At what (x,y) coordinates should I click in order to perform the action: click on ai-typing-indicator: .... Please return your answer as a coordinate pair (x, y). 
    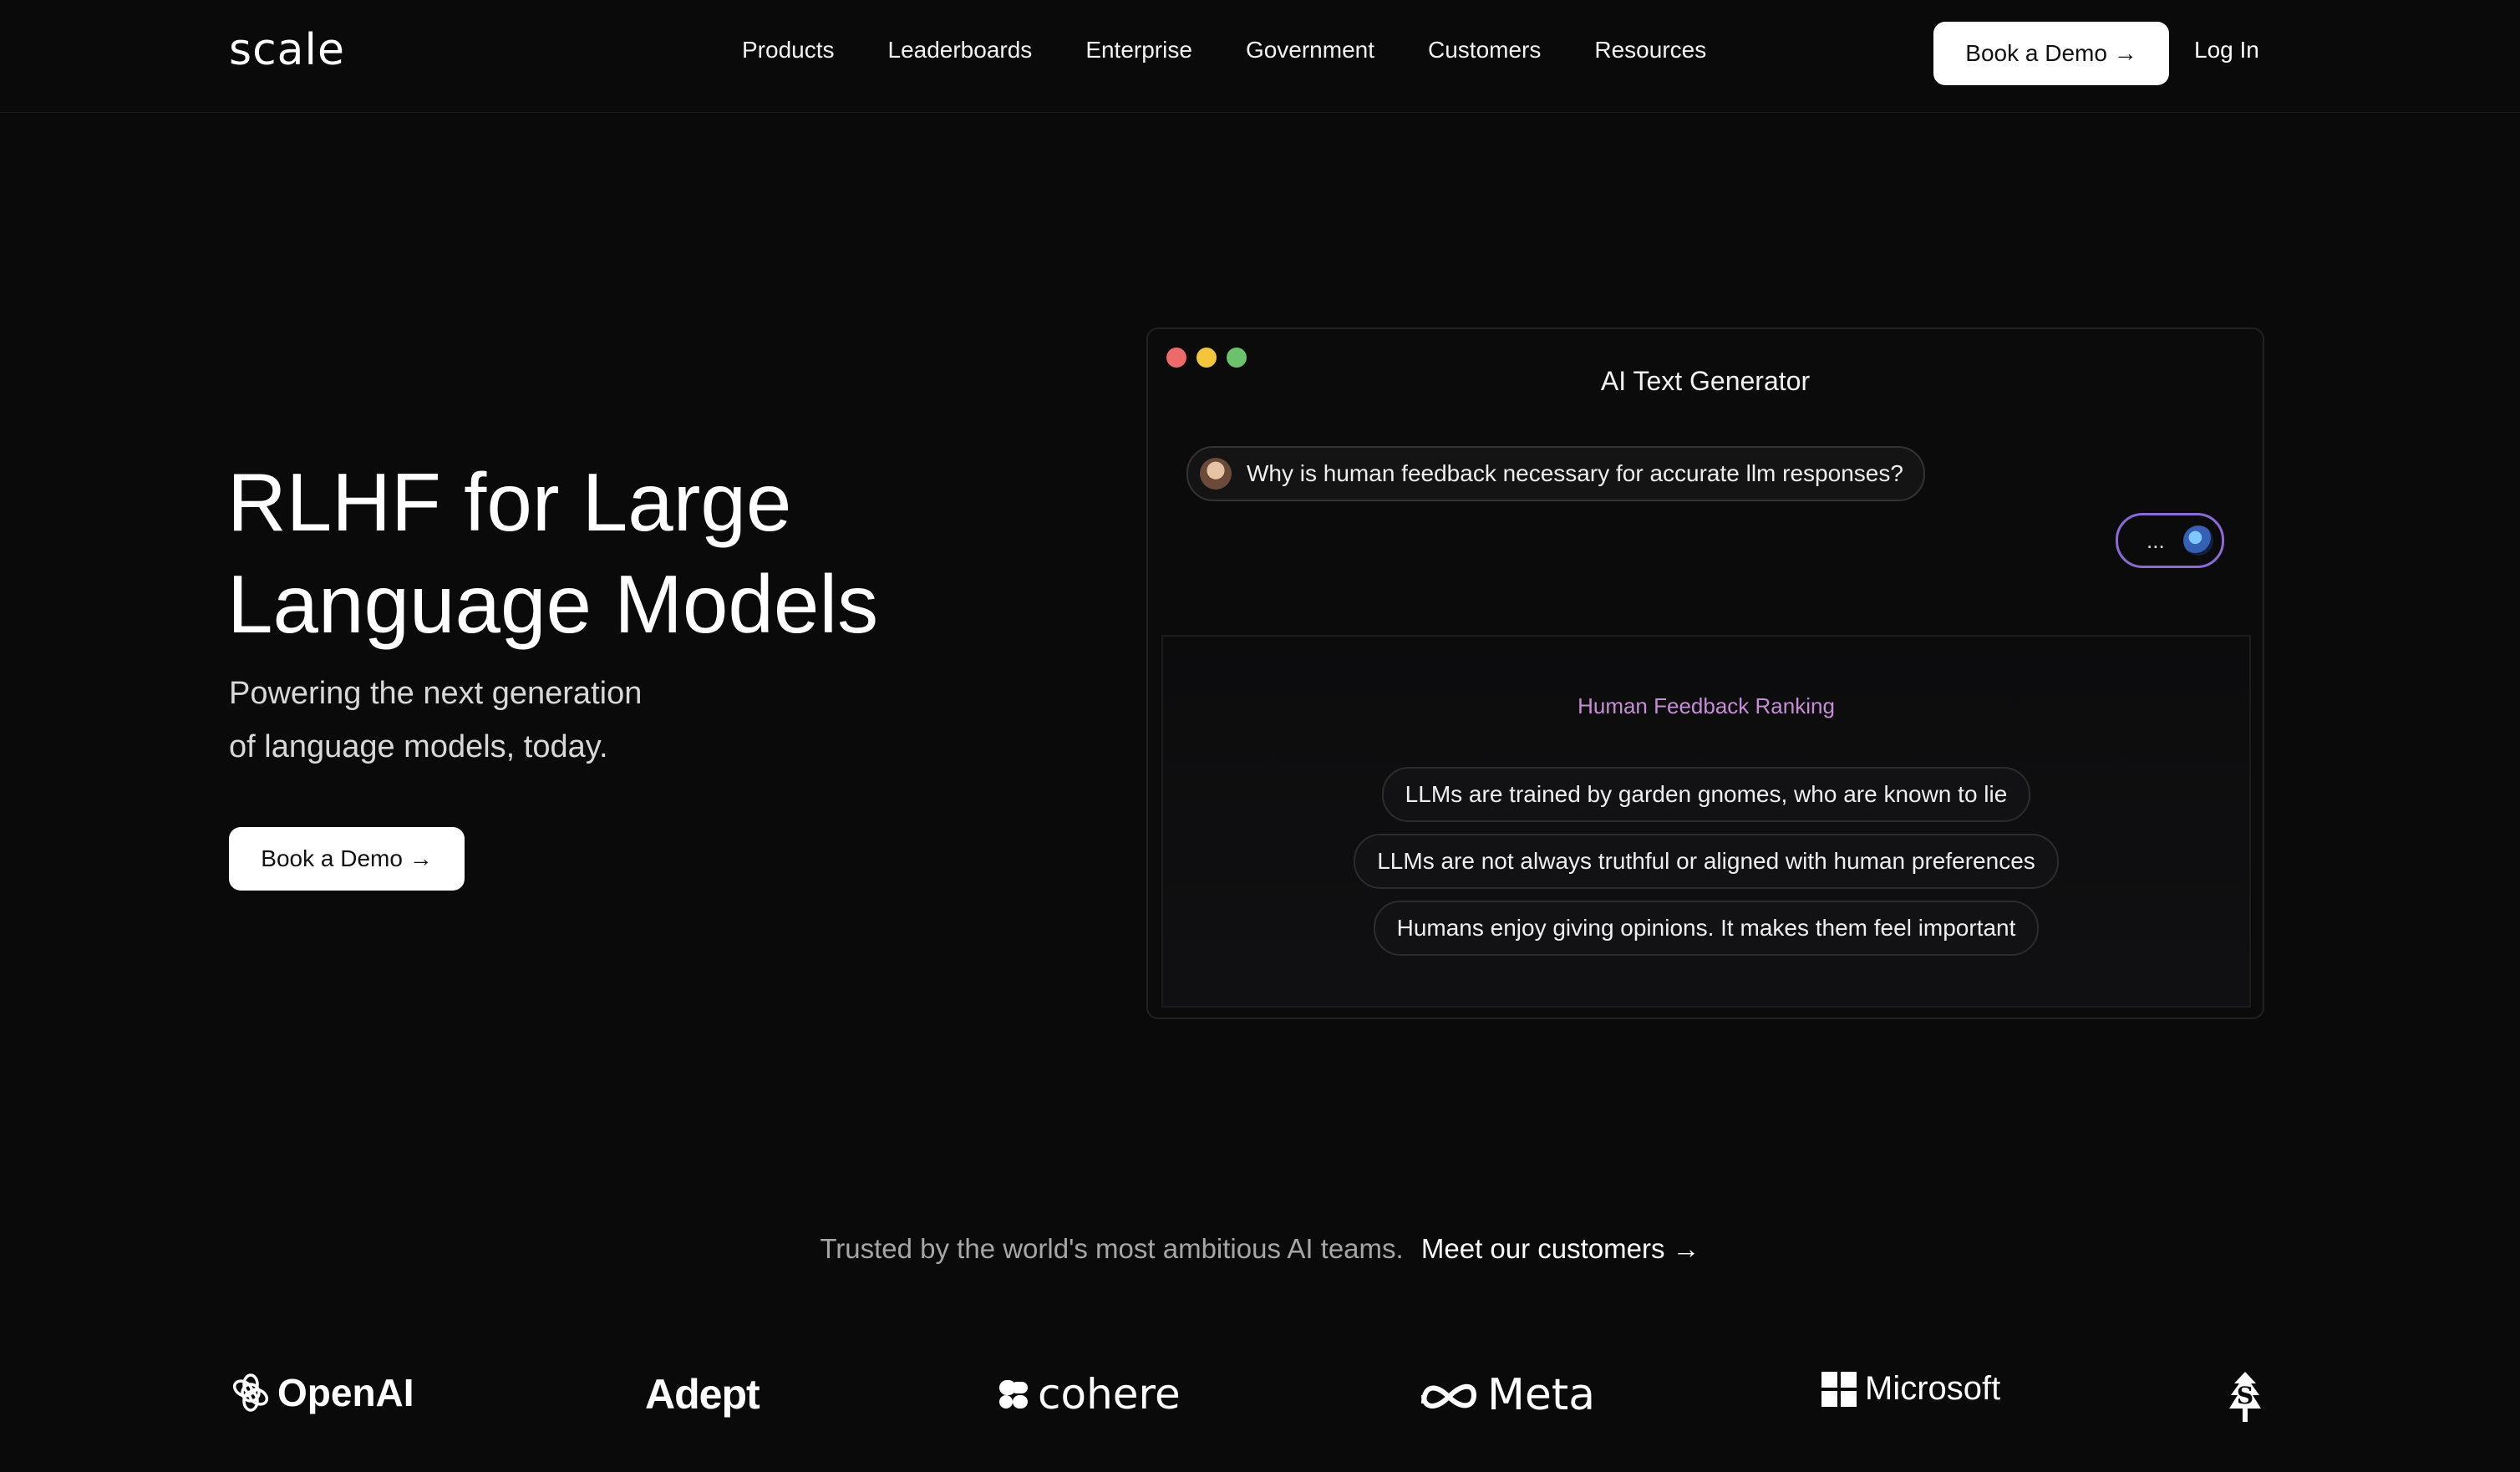
    Looking at the image, I should click on (2170, 540).